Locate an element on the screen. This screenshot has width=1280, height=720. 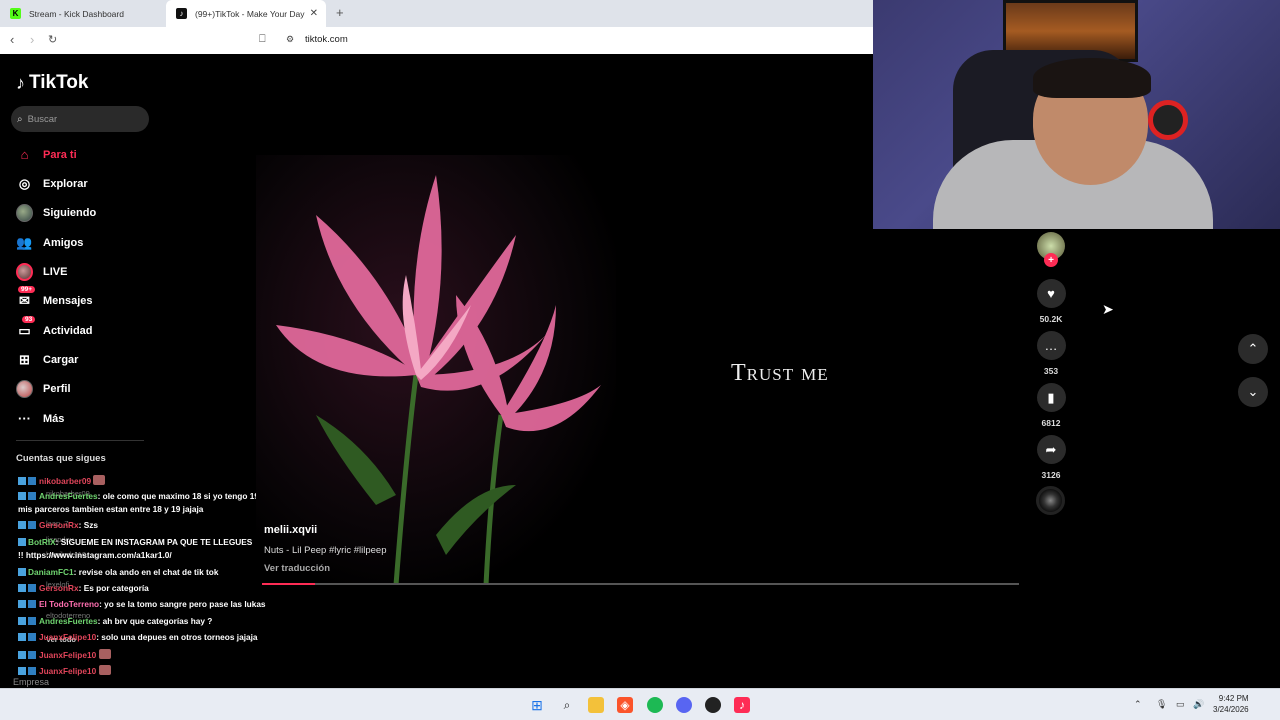
video-progress-fill is located at coordinates (288, 584).